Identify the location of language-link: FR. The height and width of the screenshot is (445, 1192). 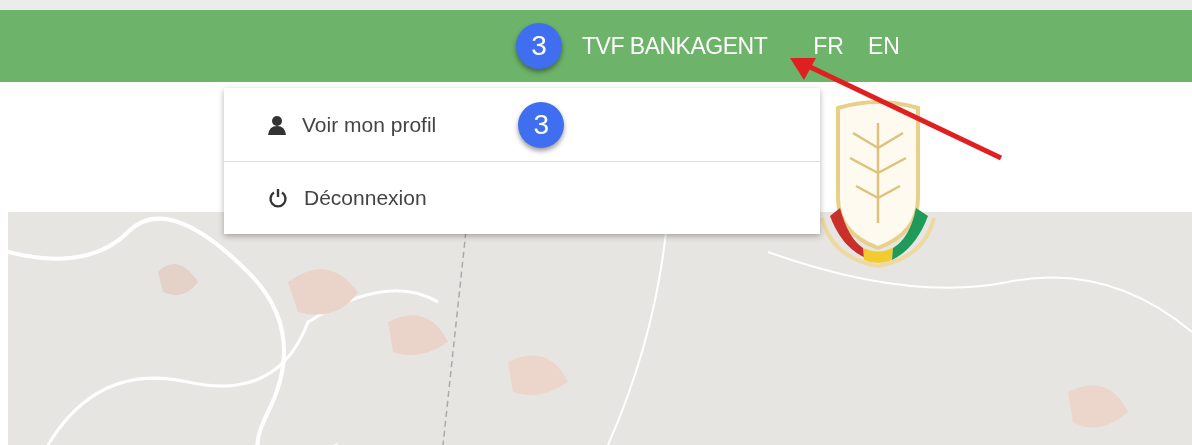
(828, 46).